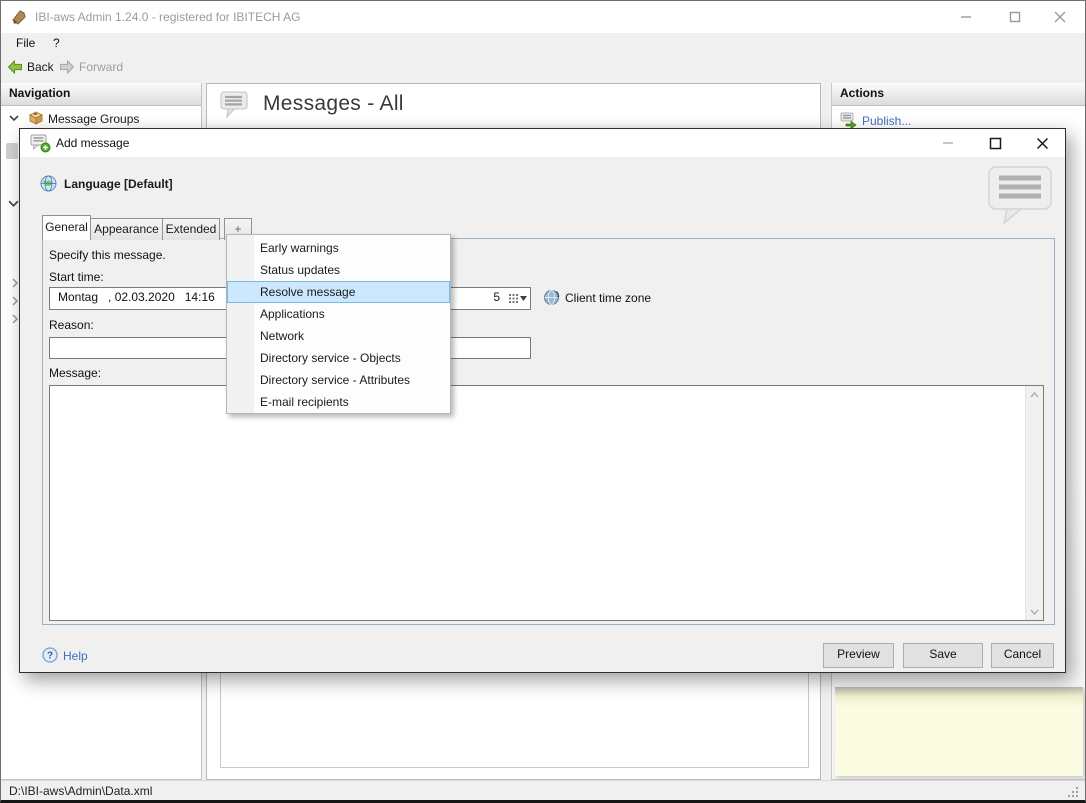 The image size is (1086, 803). What do you see at coordinates (191, 229) in the screenshot?
I see `tab-extended: Extended` at bounding box center [191, 229].